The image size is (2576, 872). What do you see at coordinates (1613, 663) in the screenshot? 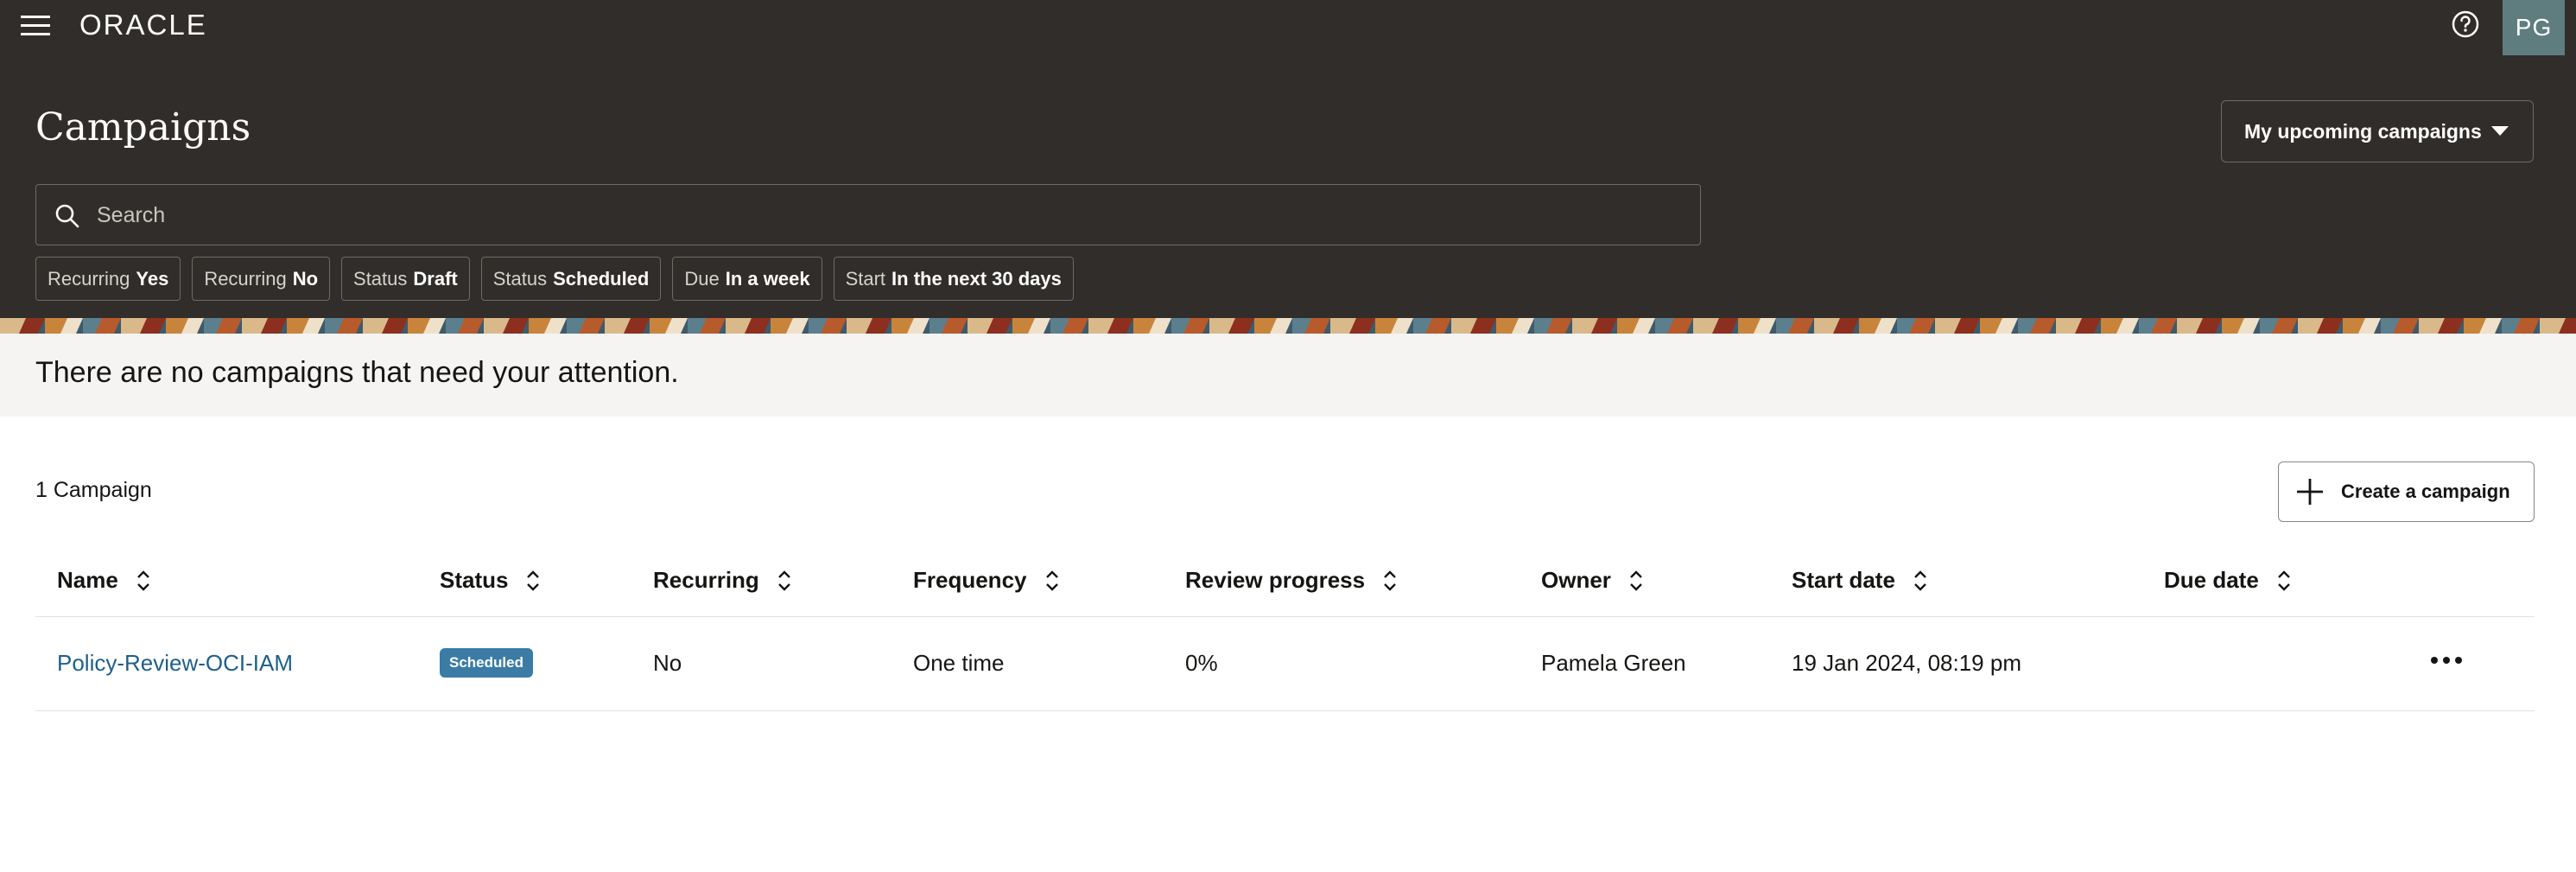
I see `owner-cell: Pamela Green` at bounding box center [1613, 663].